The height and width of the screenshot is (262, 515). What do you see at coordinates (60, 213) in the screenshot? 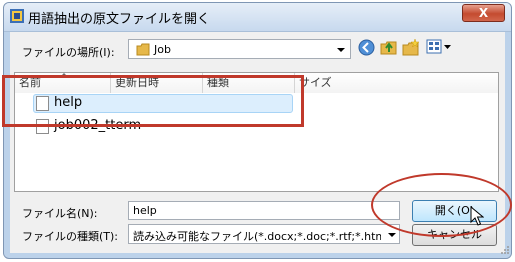
I see `filename-label: ファイル名(N):` at bounding box center [60, 213].